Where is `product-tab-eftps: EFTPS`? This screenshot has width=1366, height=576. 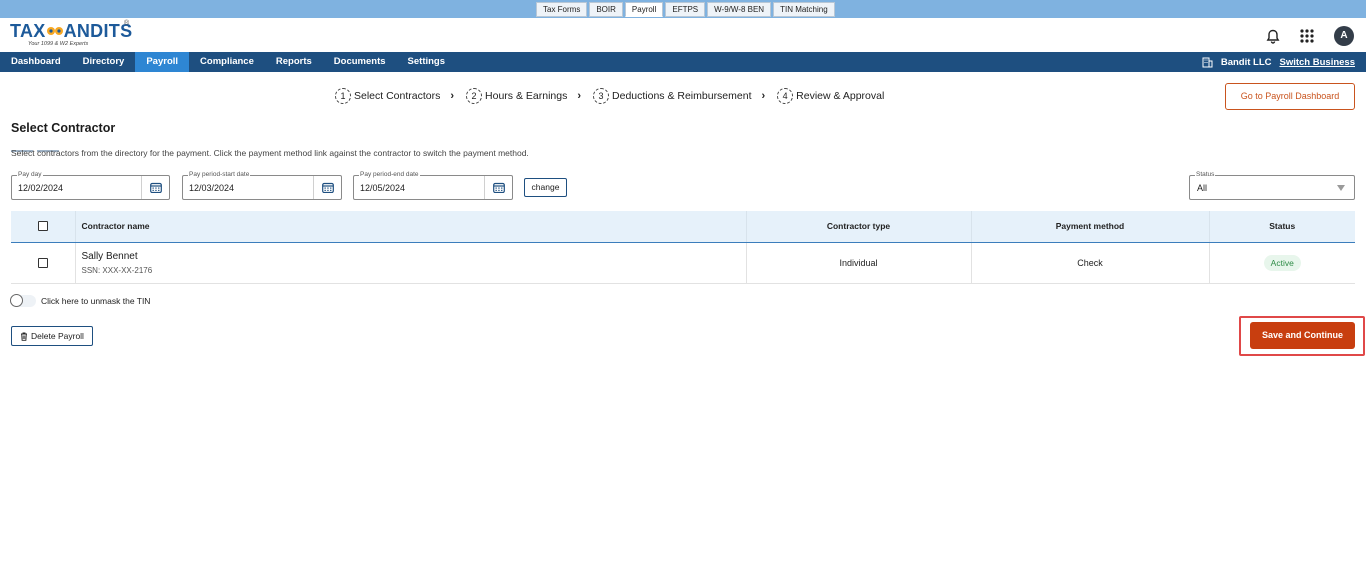
product-tab-eftps: EFTPS is located at coordinates (685, 9).